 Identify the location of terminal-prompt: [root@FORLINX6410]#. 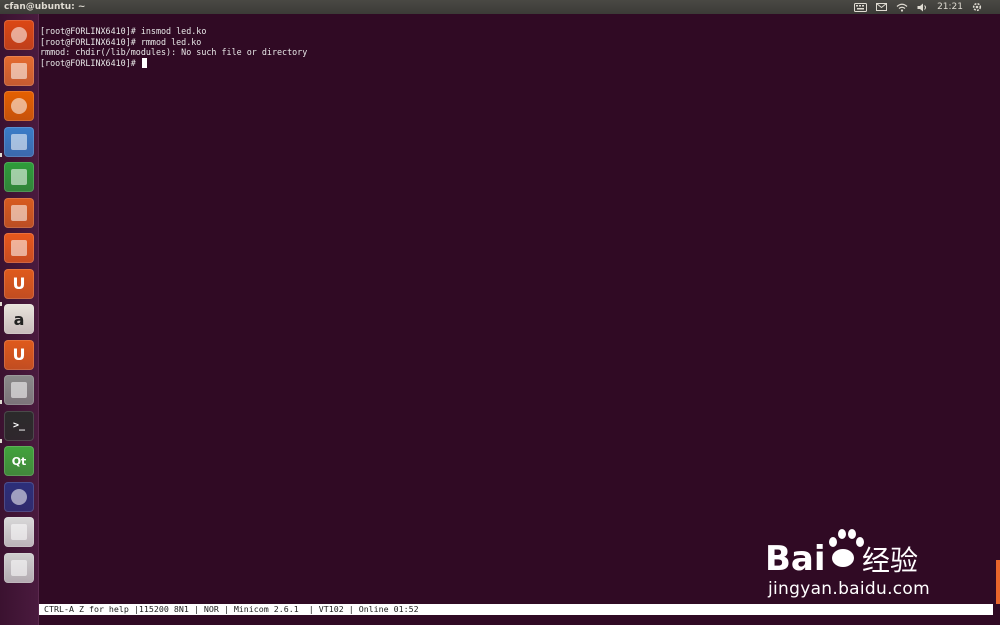
(90, 63).